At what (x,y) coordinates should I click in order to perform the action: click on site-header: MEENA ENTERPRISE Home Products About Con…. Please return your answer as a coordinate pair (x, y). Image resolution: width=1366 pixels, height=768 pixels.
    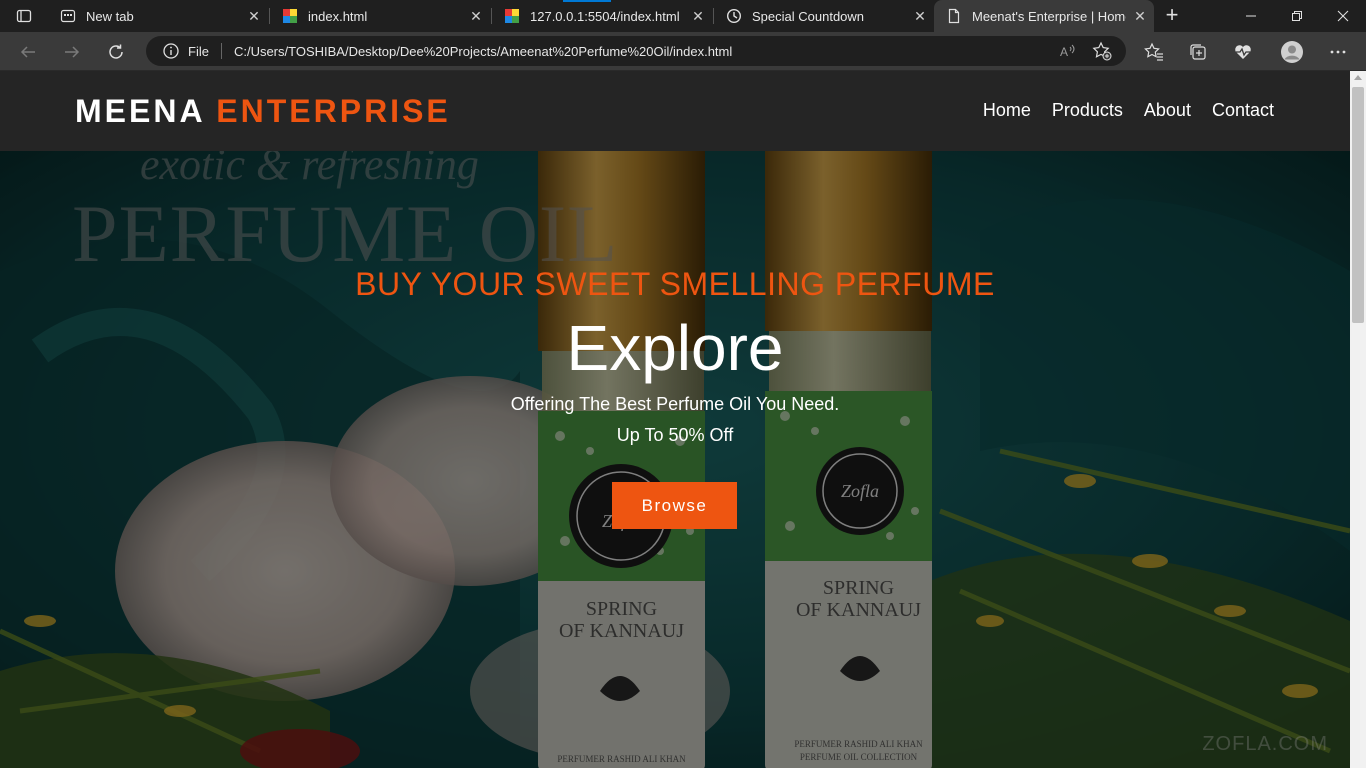
    Looking at the image, I should click on (675, 111).